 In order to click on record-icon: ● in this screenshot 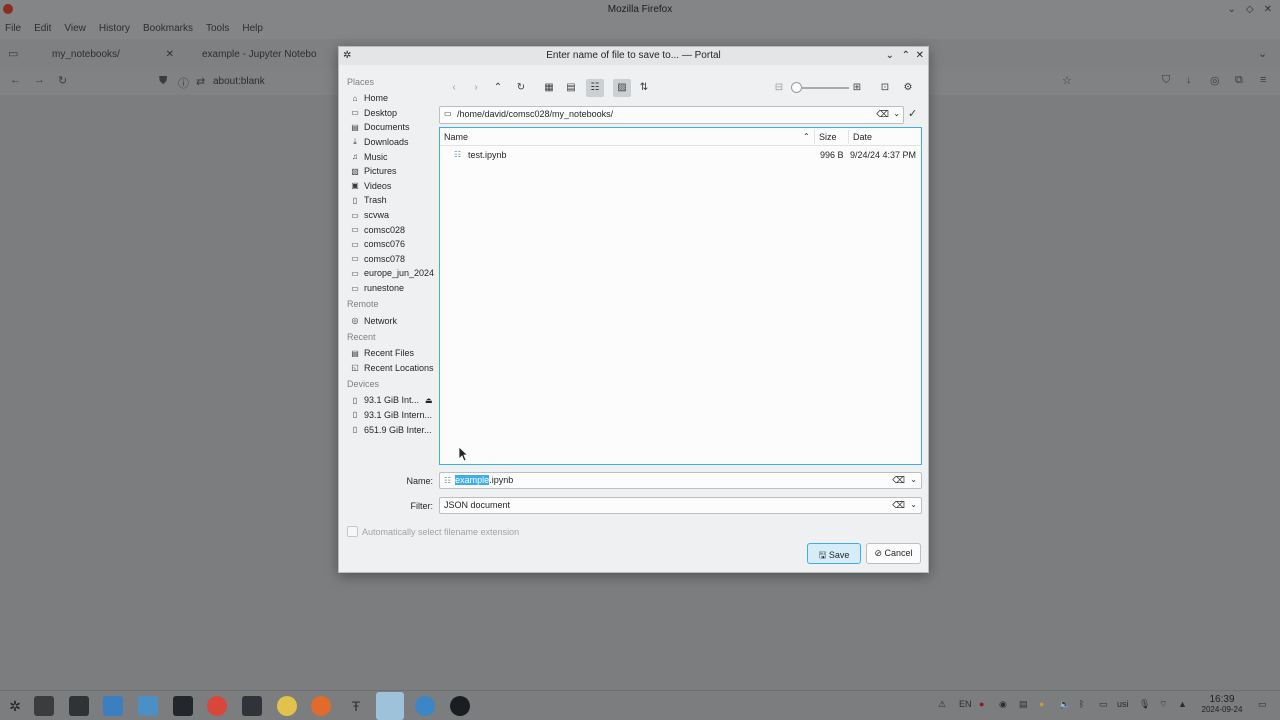, I will do `click(981, 704)`.